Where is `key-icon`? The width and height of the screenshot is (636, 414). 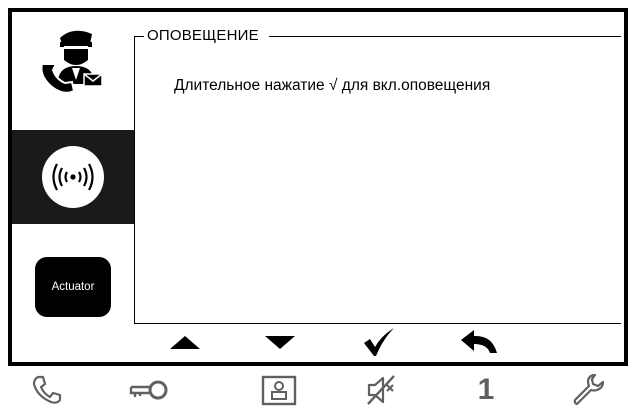
key-icon is located at coordinates (148, 390).